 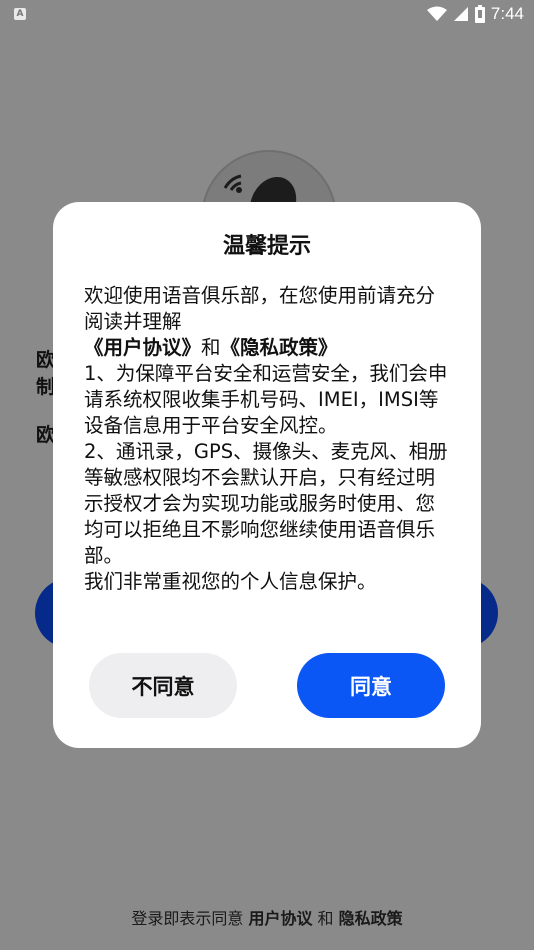 I want to click on login-agreement-footer: 登录即表示同意 用户协议 和 隐私政策, so click(x=267, y=917).